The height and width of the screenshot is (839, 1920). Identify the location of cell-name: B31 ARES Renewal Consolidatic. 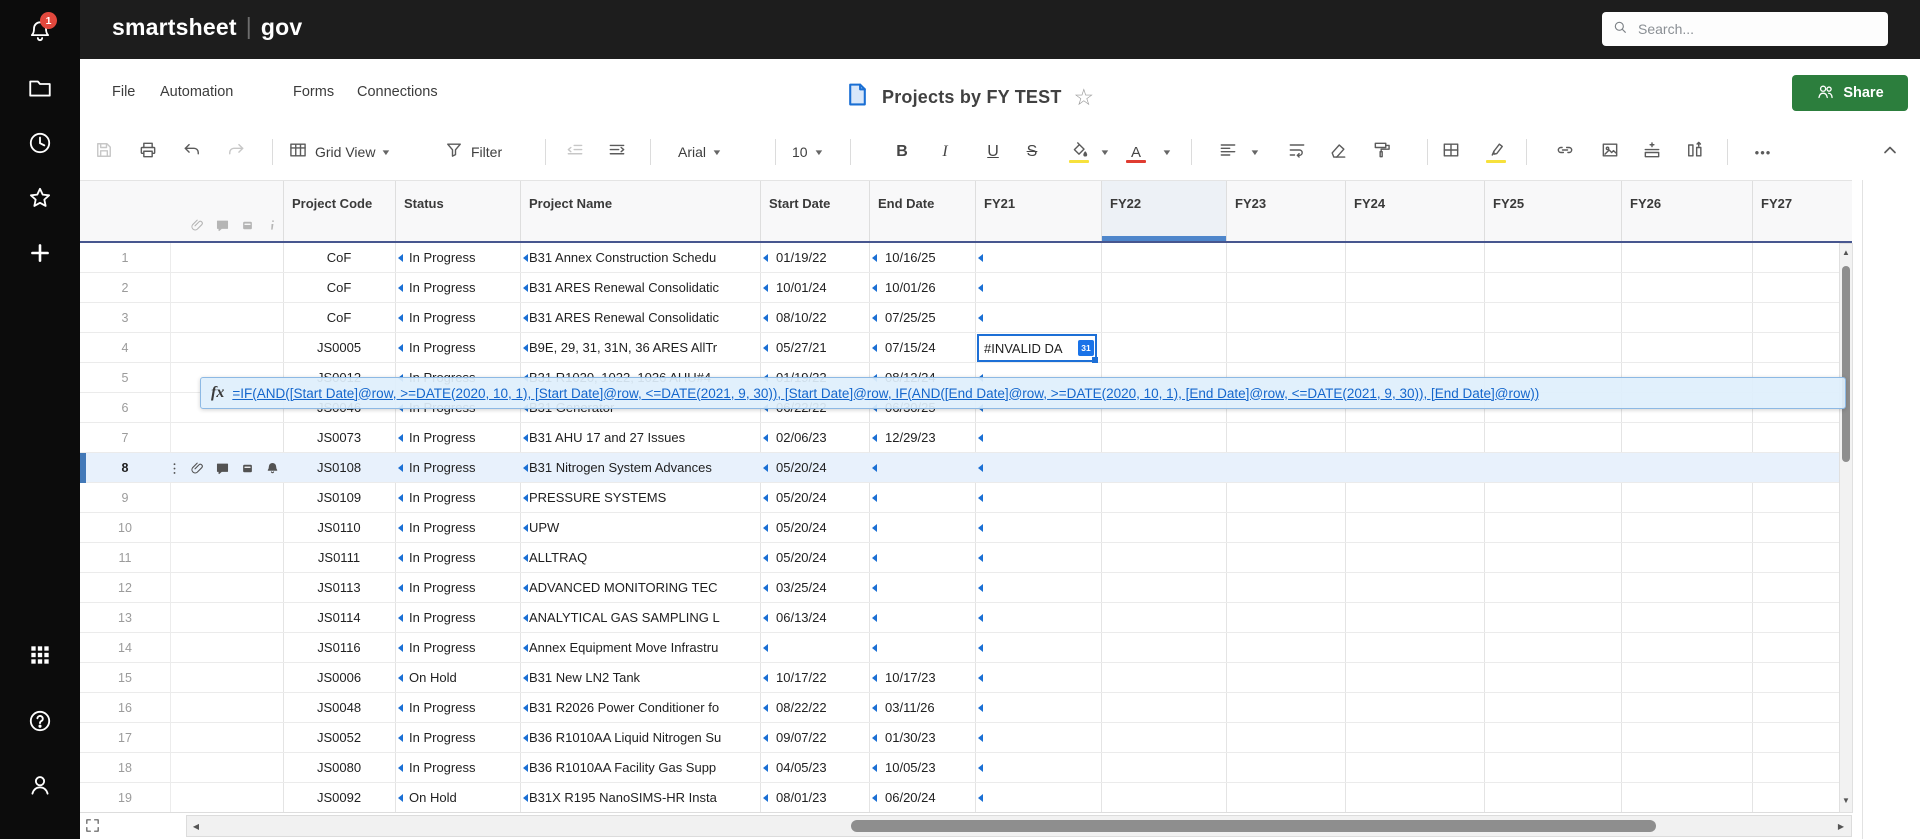
(640, 288).